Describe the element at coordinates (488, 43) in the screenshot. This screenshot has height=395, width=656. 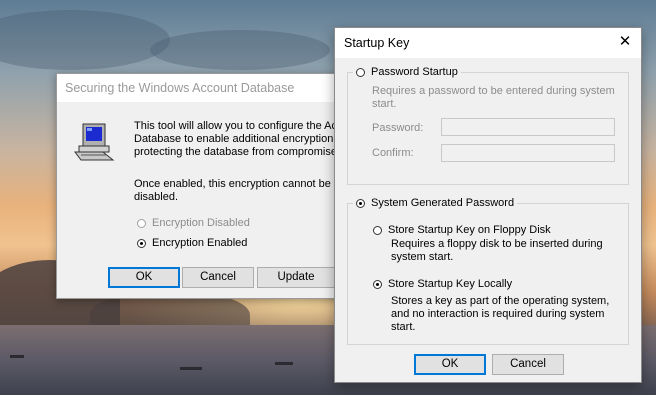
I see `dialog-title: Startup Key` at that location.